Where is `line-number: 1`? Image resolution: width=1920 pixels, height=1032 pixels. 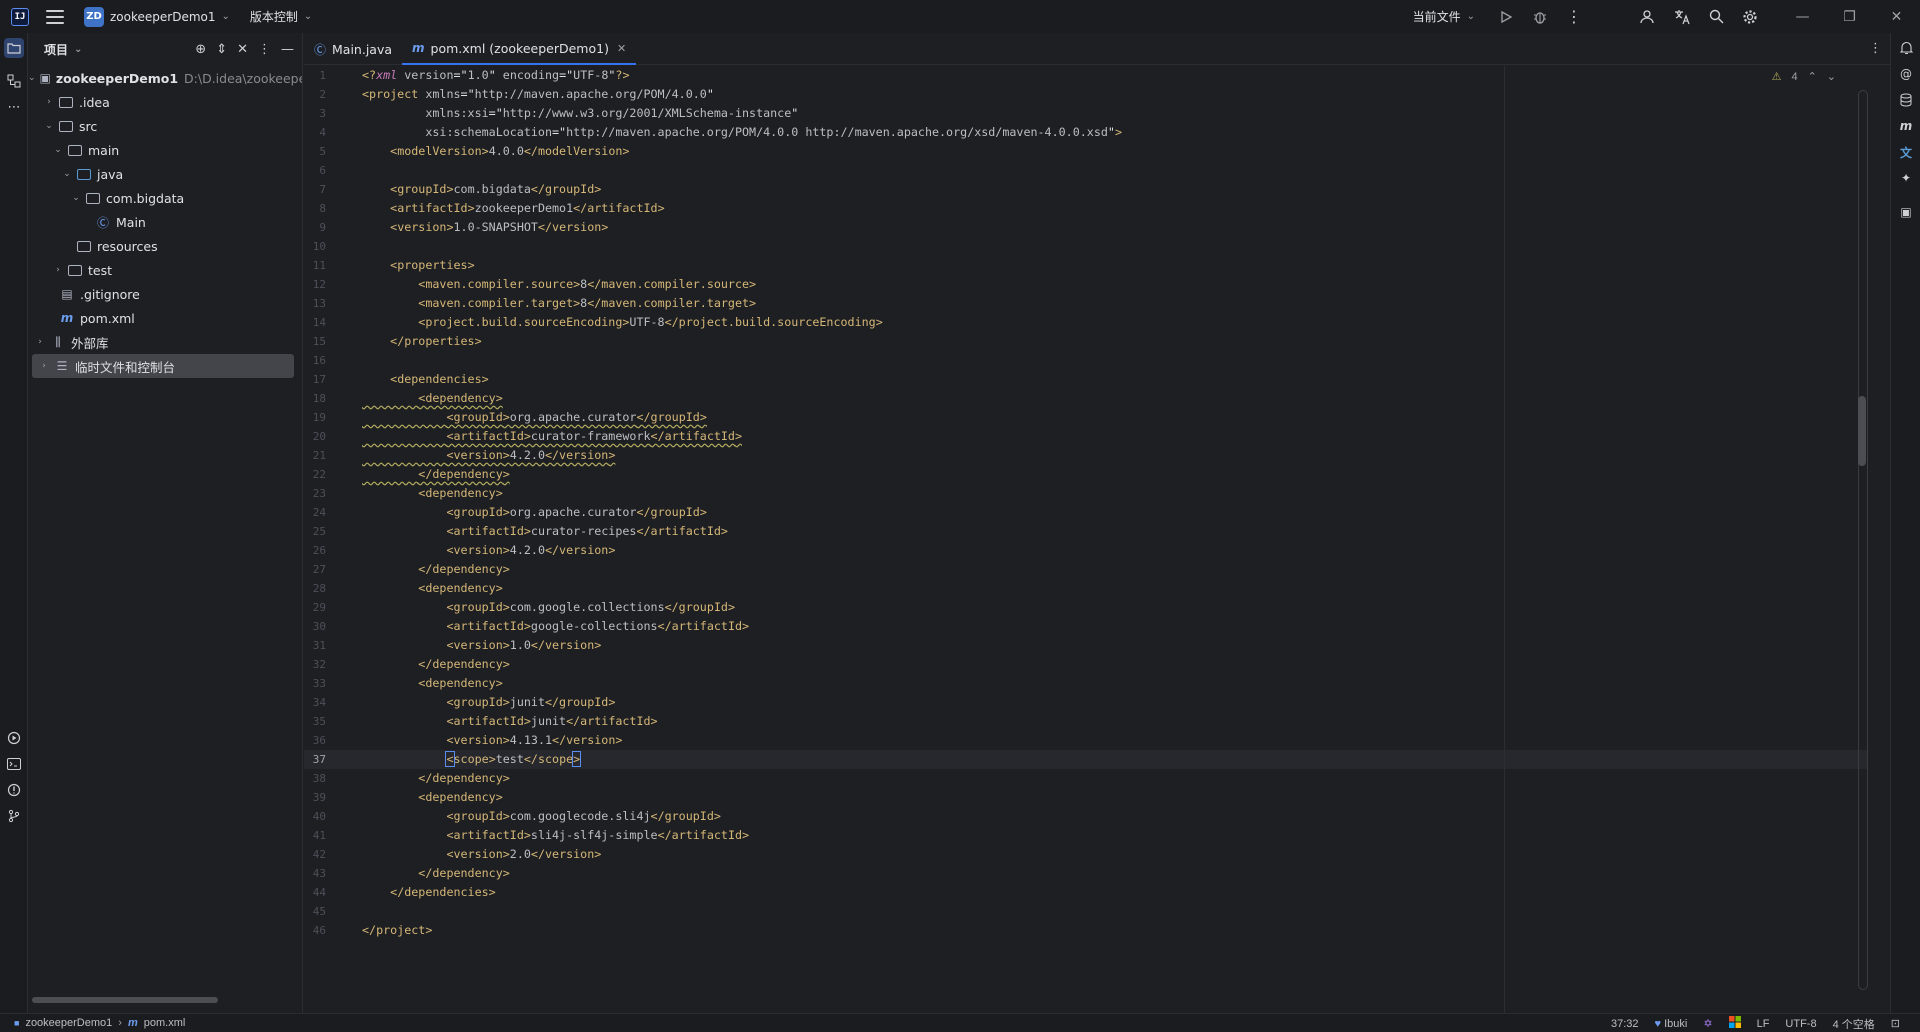
line-number: 1 is located at coordinates (315, 75).